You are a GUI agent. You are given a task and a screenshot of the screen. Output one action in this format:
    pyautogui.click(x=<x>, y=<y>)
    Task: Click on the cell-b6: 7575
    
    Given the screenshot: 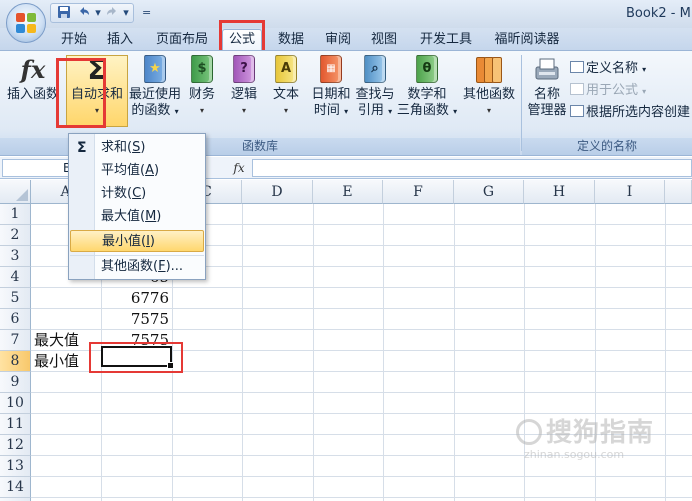 What is the action you would take?
    pyautogui.click(x=135, y=319)
    